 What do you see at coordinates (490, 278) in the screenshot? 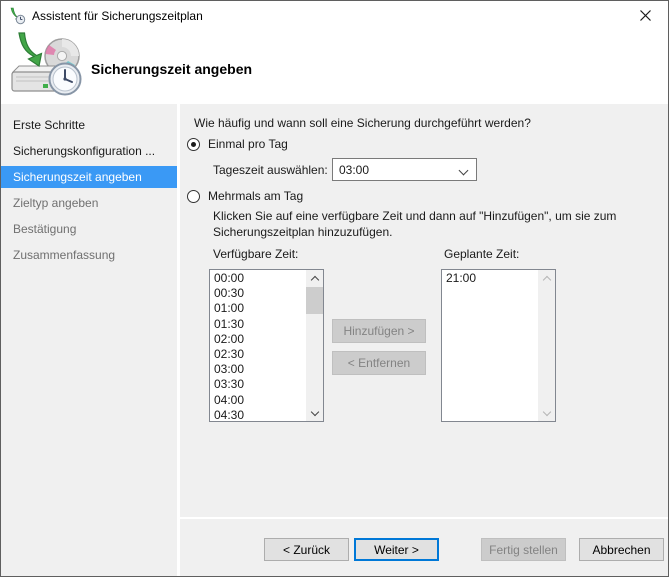
I see `list-item: 21:00` at bounding box center [490, 278].